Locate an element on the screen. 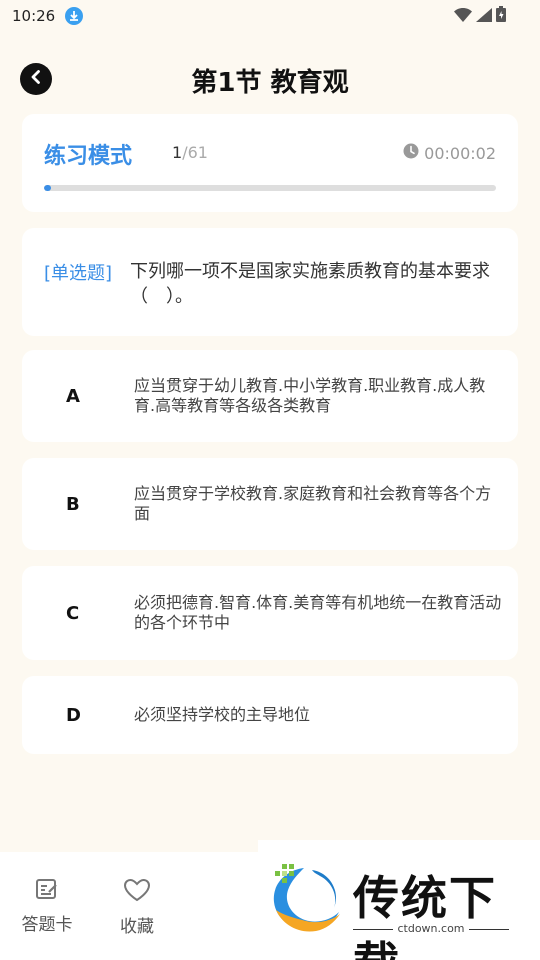  option-letter: B is located at coordinates (73, 504).